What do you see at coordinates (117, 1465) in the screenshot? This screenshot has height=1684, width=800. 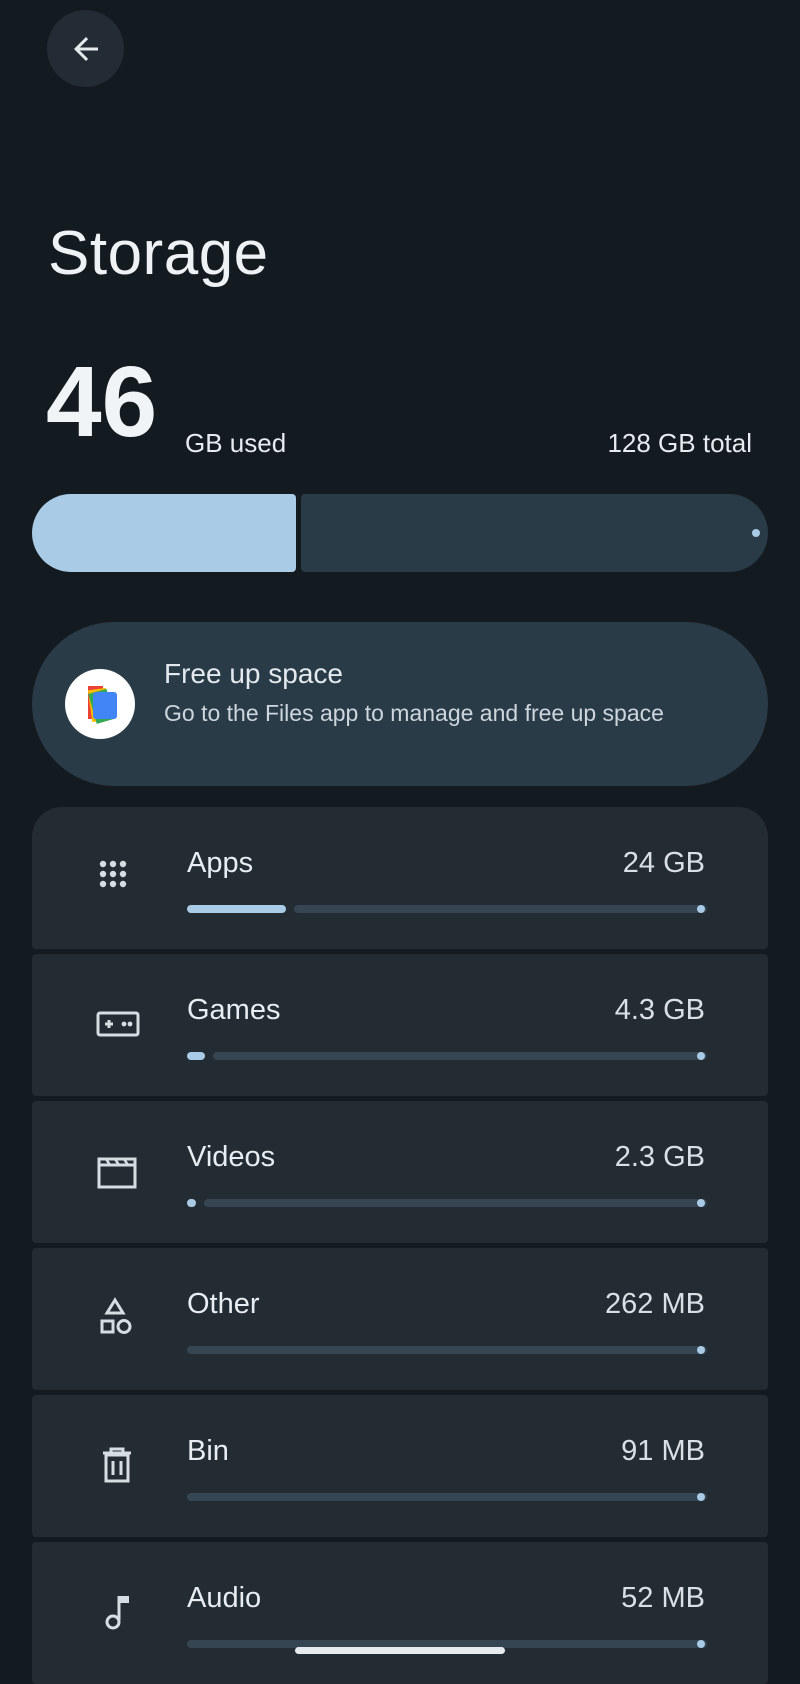 I see `trash-icon` at bounding box center [117, 1465].